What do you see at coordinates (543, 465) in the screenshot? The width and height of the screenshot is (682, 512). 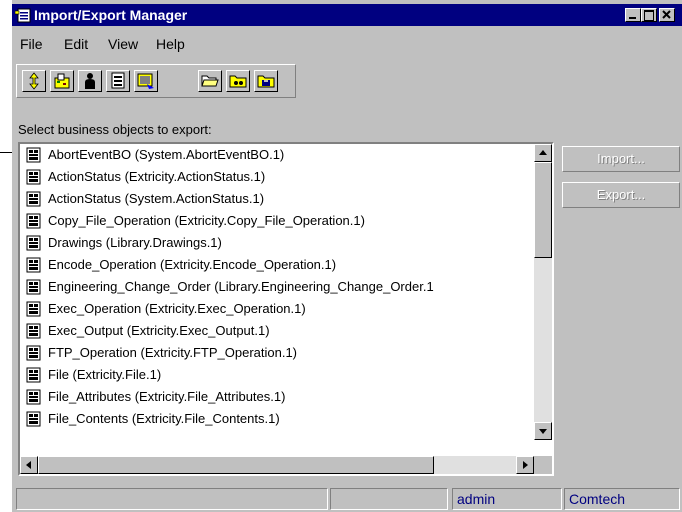 I see `scroll-corner` at bounding box center [543, 465].